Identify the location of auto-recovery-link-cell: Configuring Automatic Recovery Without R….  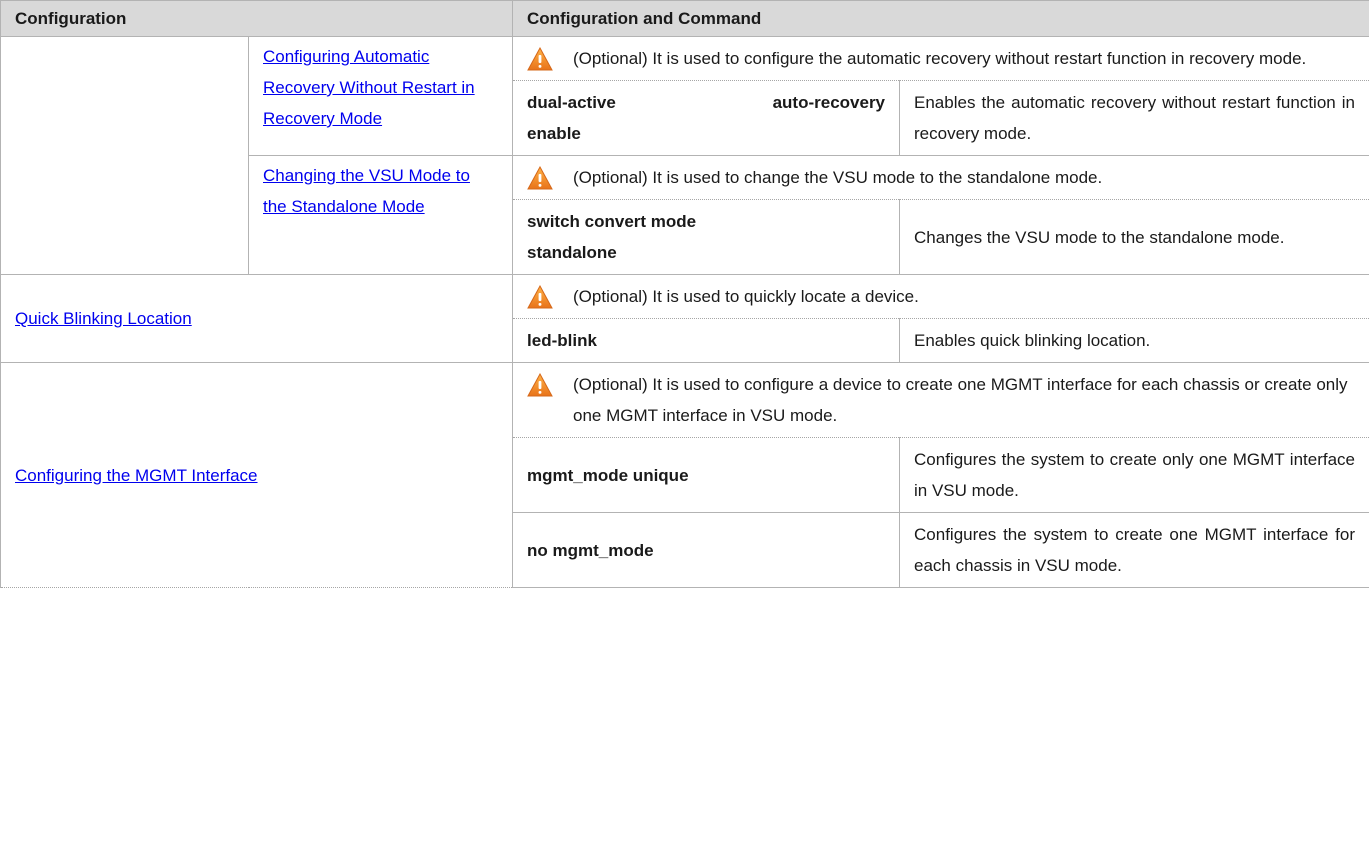
(380, 96).